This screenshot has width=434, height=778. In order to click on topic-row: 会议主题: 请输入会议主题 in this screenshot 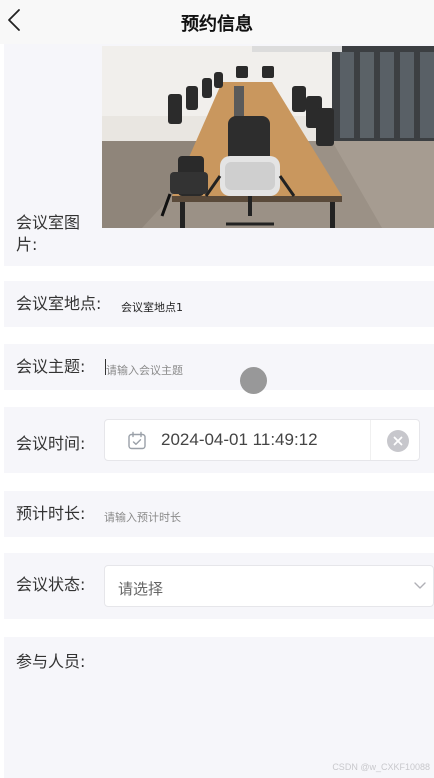, I will do `click(219, 367)`.